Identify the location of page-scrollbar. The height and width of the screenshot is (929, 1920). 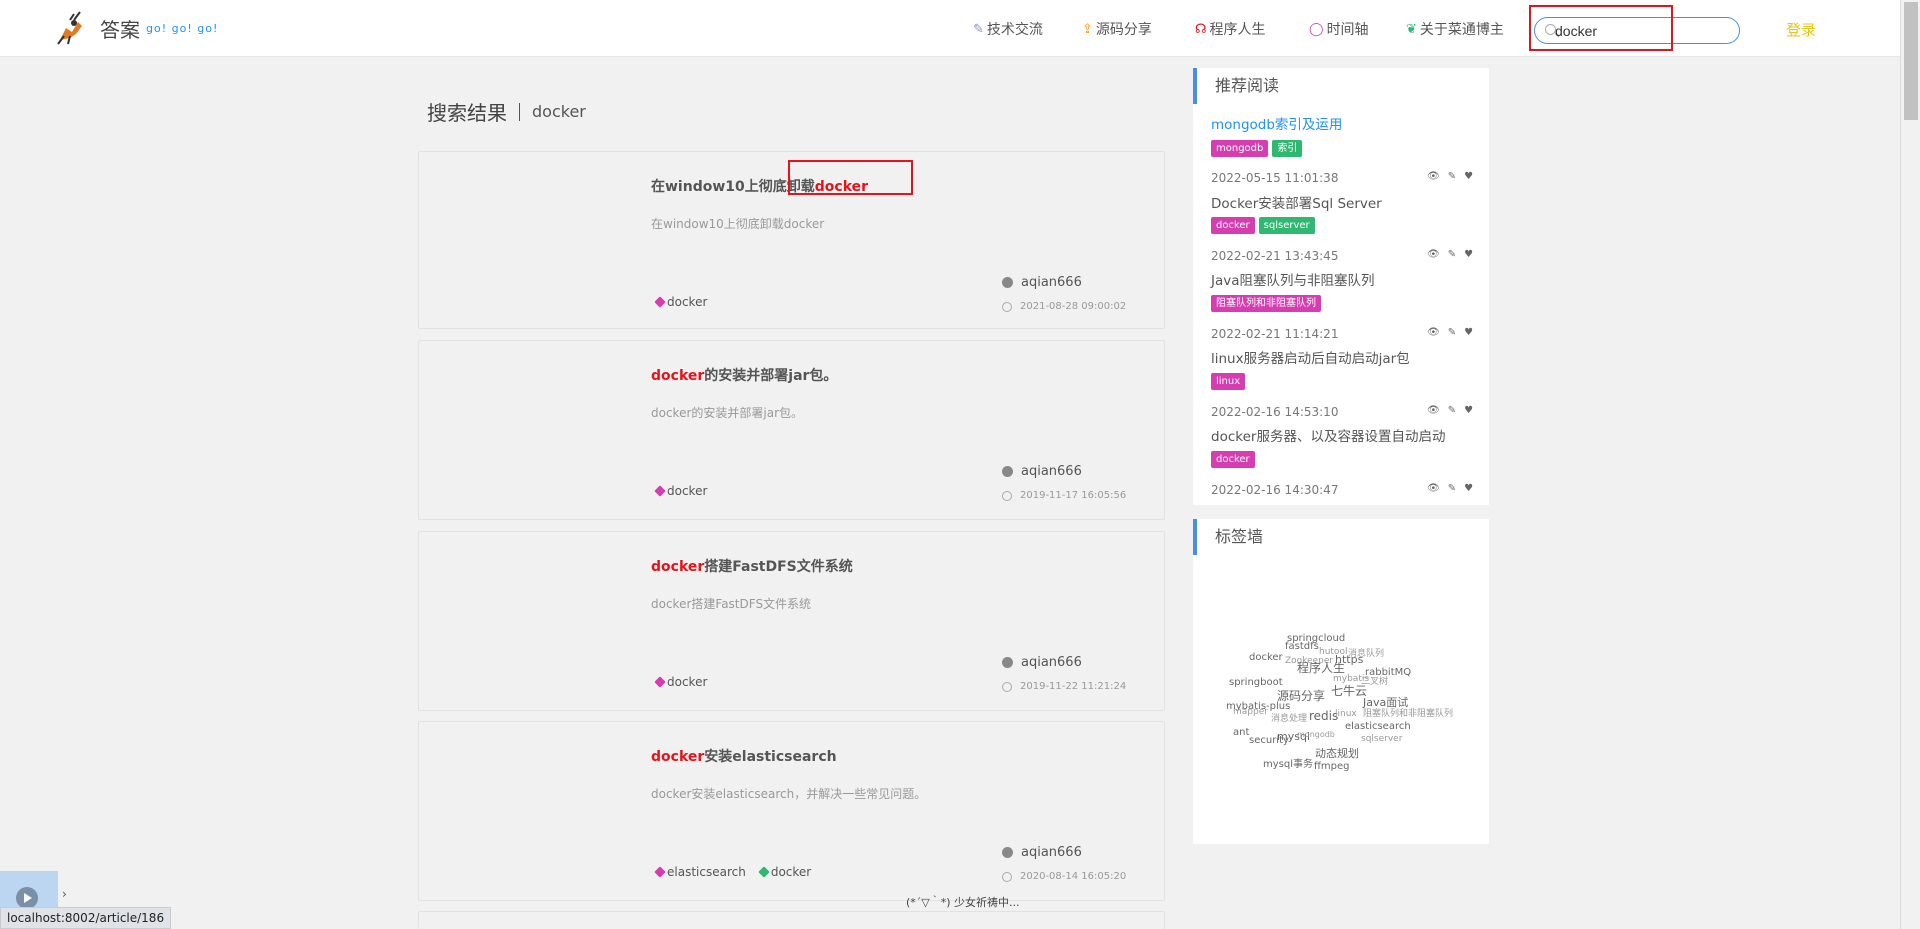
(1910, 464).